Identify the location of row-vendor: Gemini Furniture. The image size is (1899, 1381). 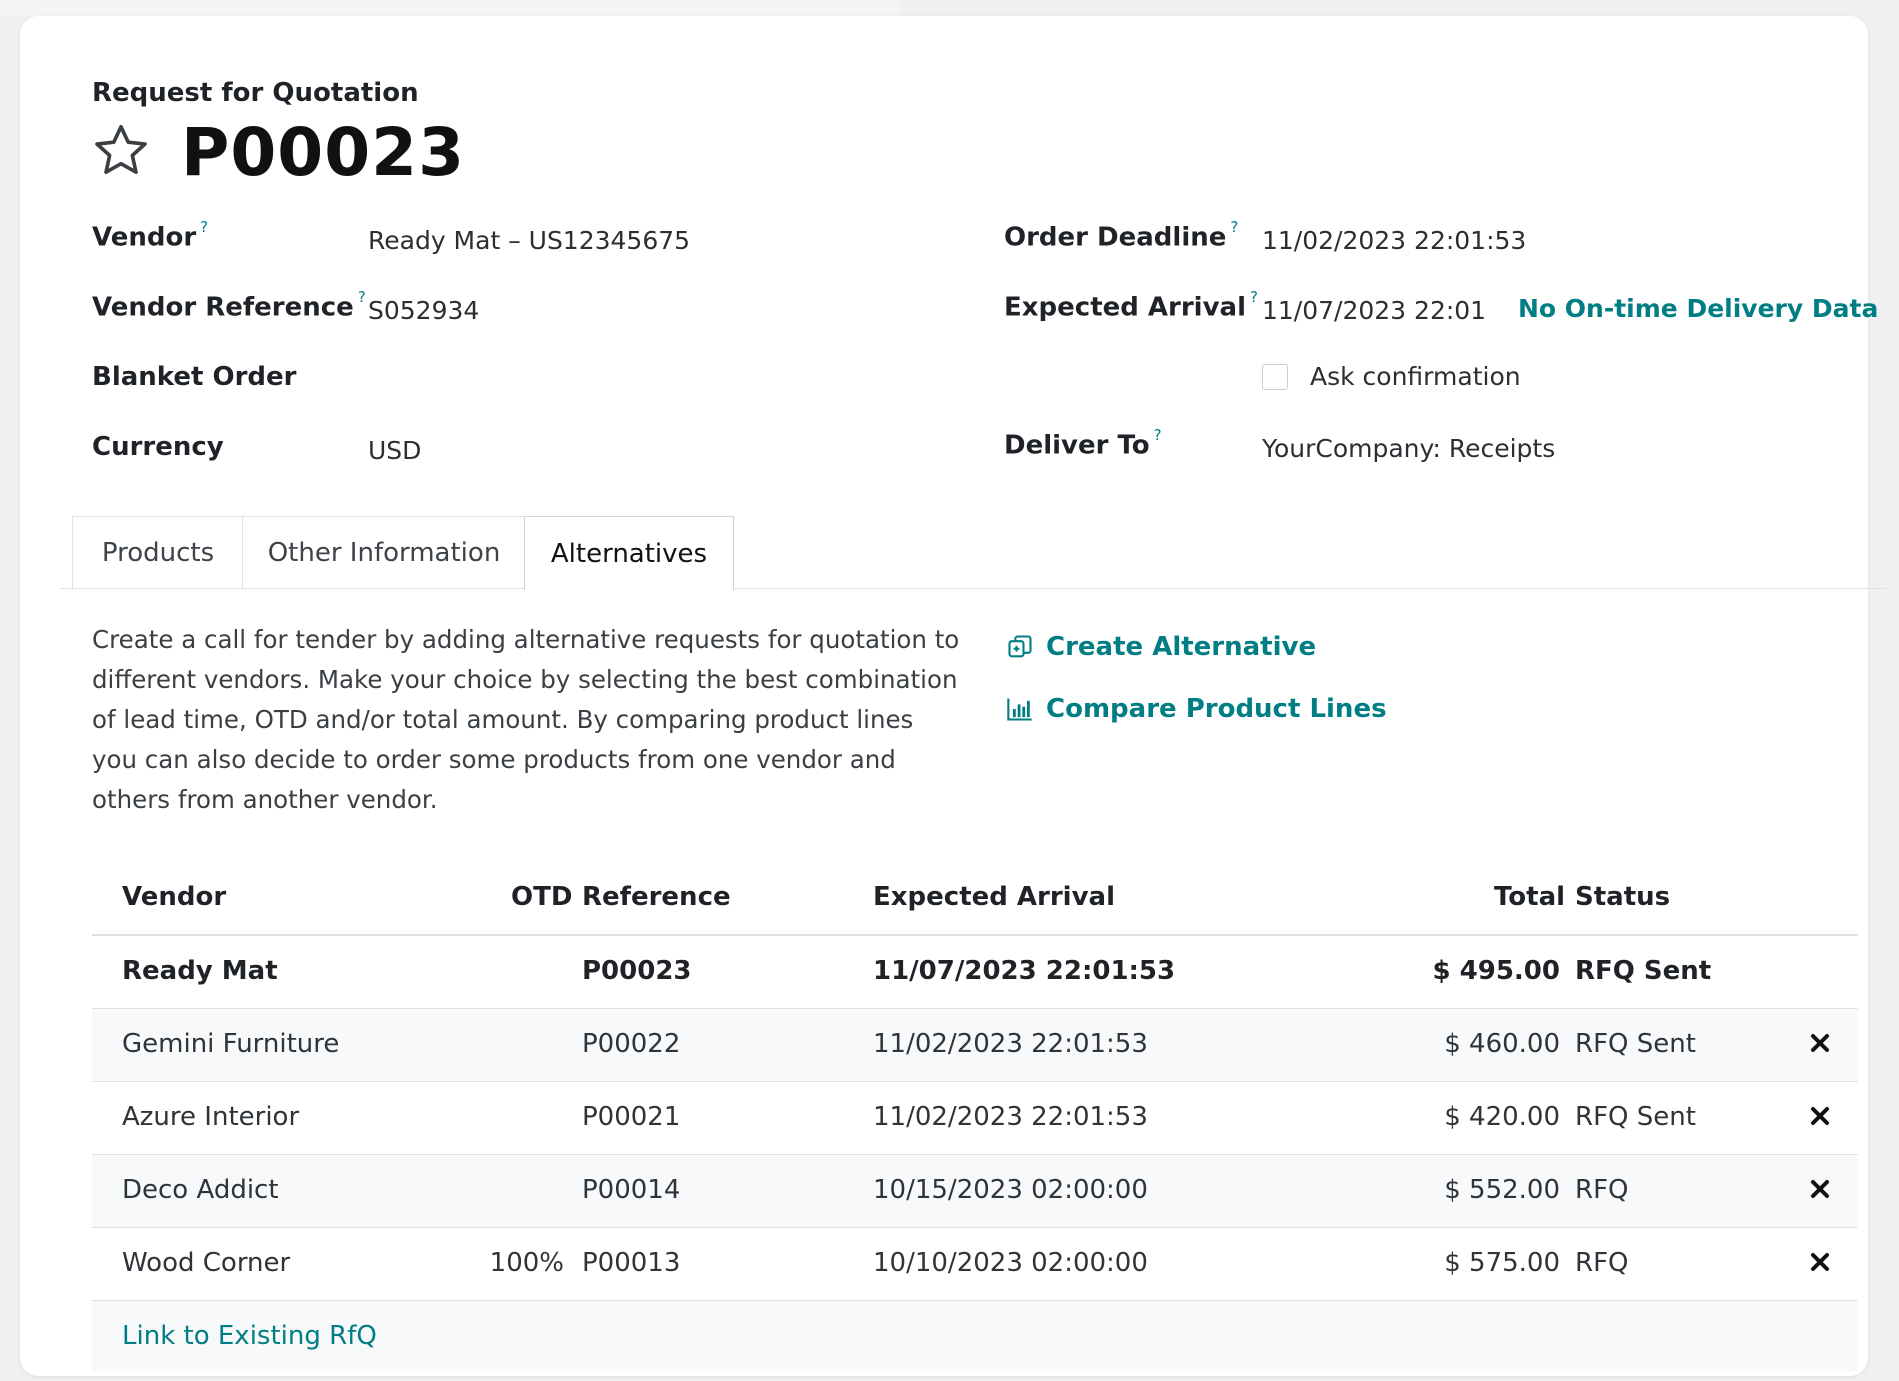
(231, 1044).